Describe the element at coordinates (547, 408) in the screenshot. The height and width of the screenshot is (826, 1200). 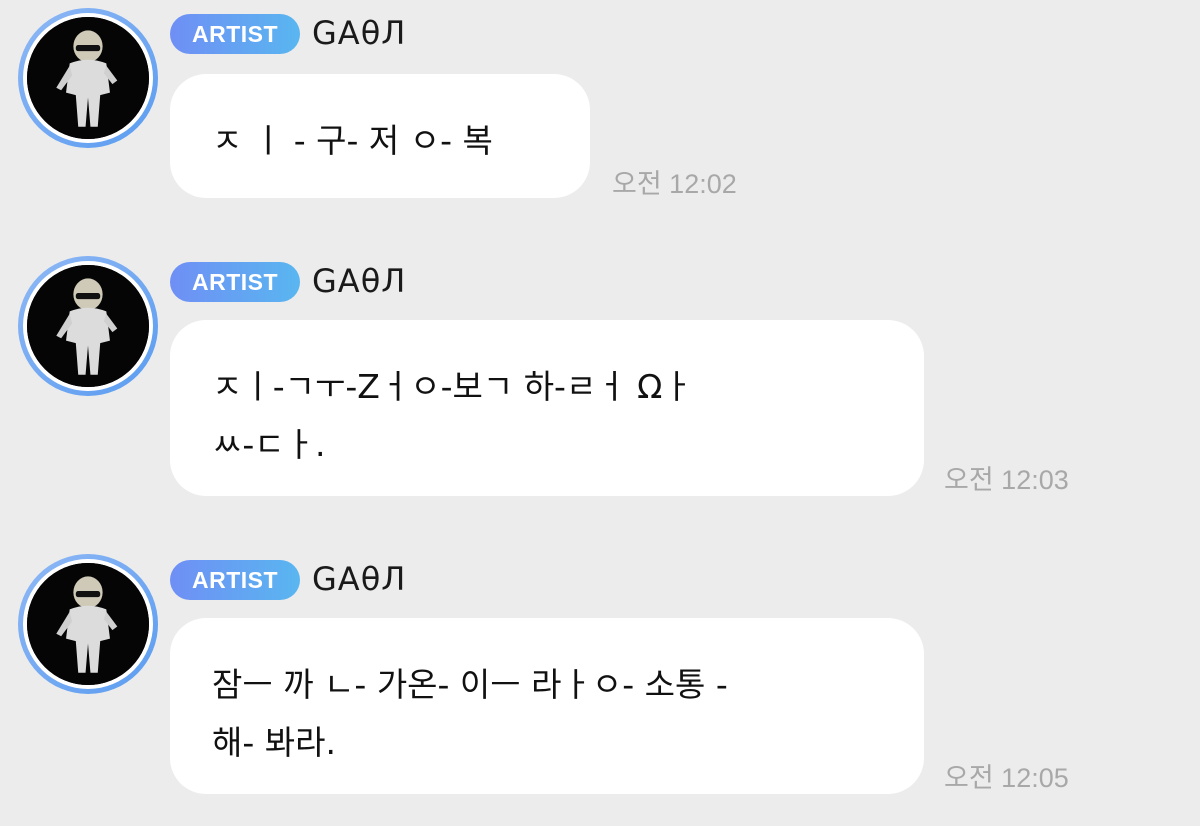
I see `message-bubble: ㅈㅣ-ㄱㅜ-Zㅓㅇ-보ㄱ 하-ㄹㅓ Ωㅏ ㅆ-ㄷㅏ.` at that location.